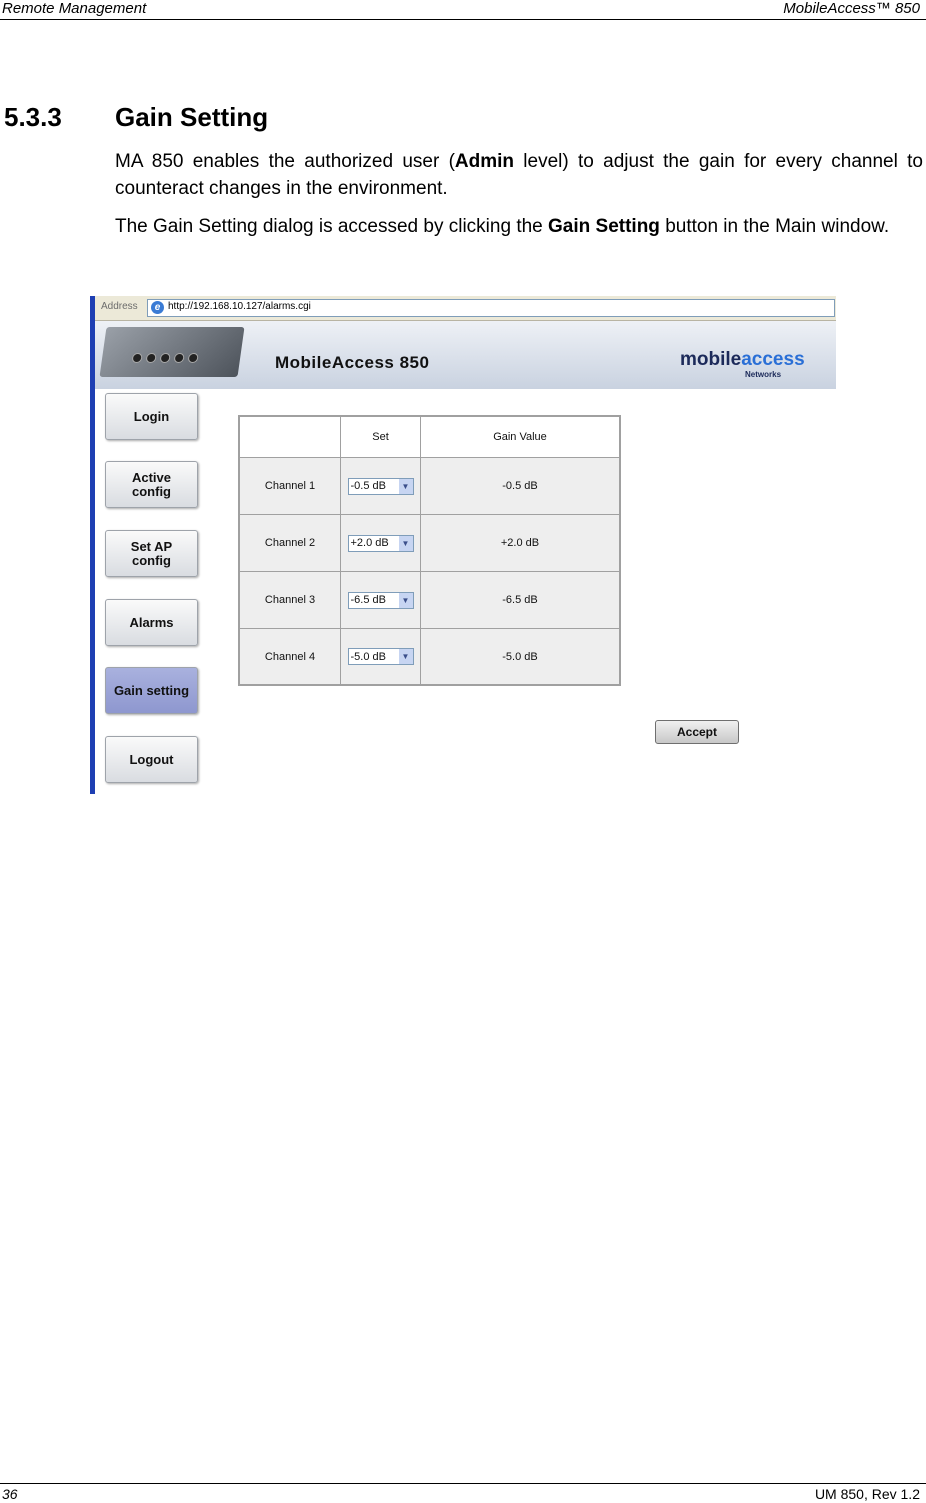  Describe the element at coordinates (239, 306) in the screenshot. I see `address-url: http://192.168.10.127/alarms.cgi` at that location.